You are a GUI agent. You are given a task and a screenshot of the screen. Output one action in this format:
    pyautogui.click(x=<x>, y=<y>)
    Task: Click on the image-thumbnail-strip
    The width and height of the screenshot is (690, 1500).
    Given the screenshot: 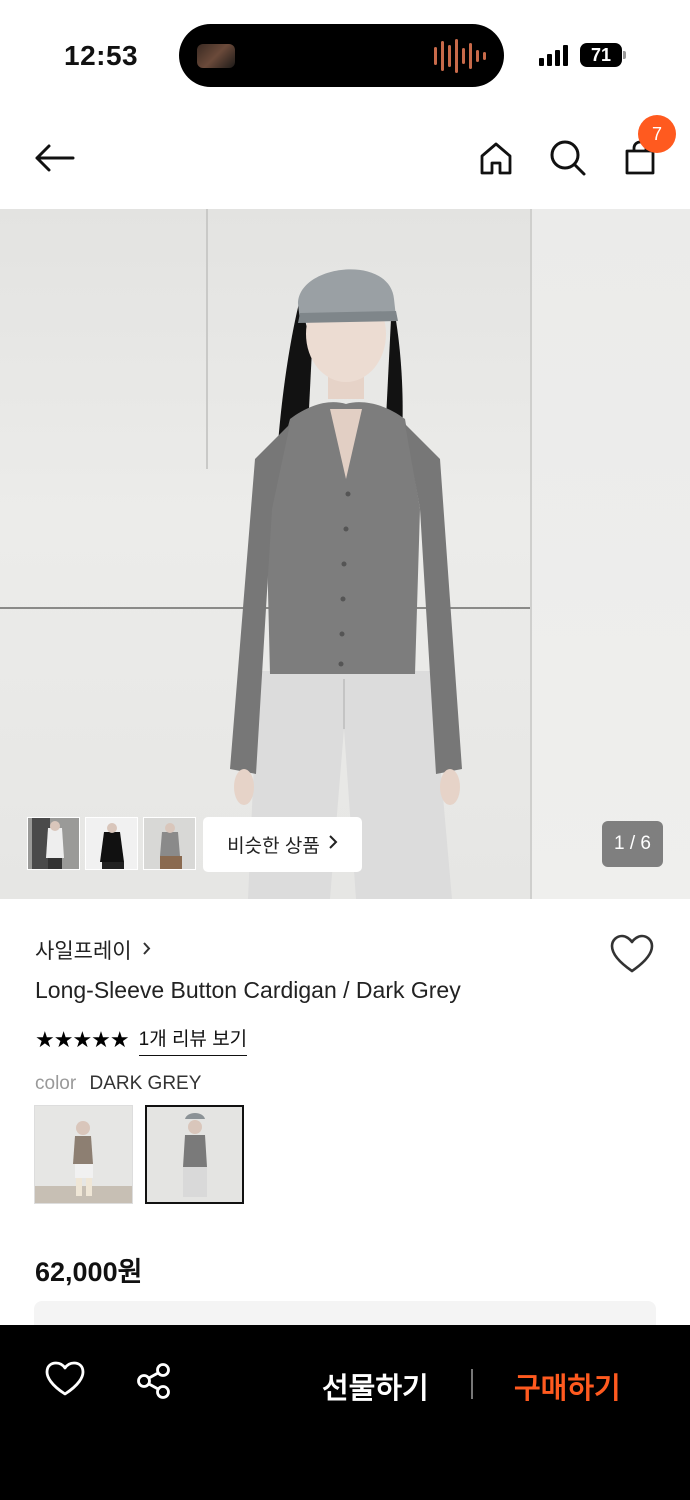 What is the action you would take?
    pyautogui.click(x=111, y=843)
    